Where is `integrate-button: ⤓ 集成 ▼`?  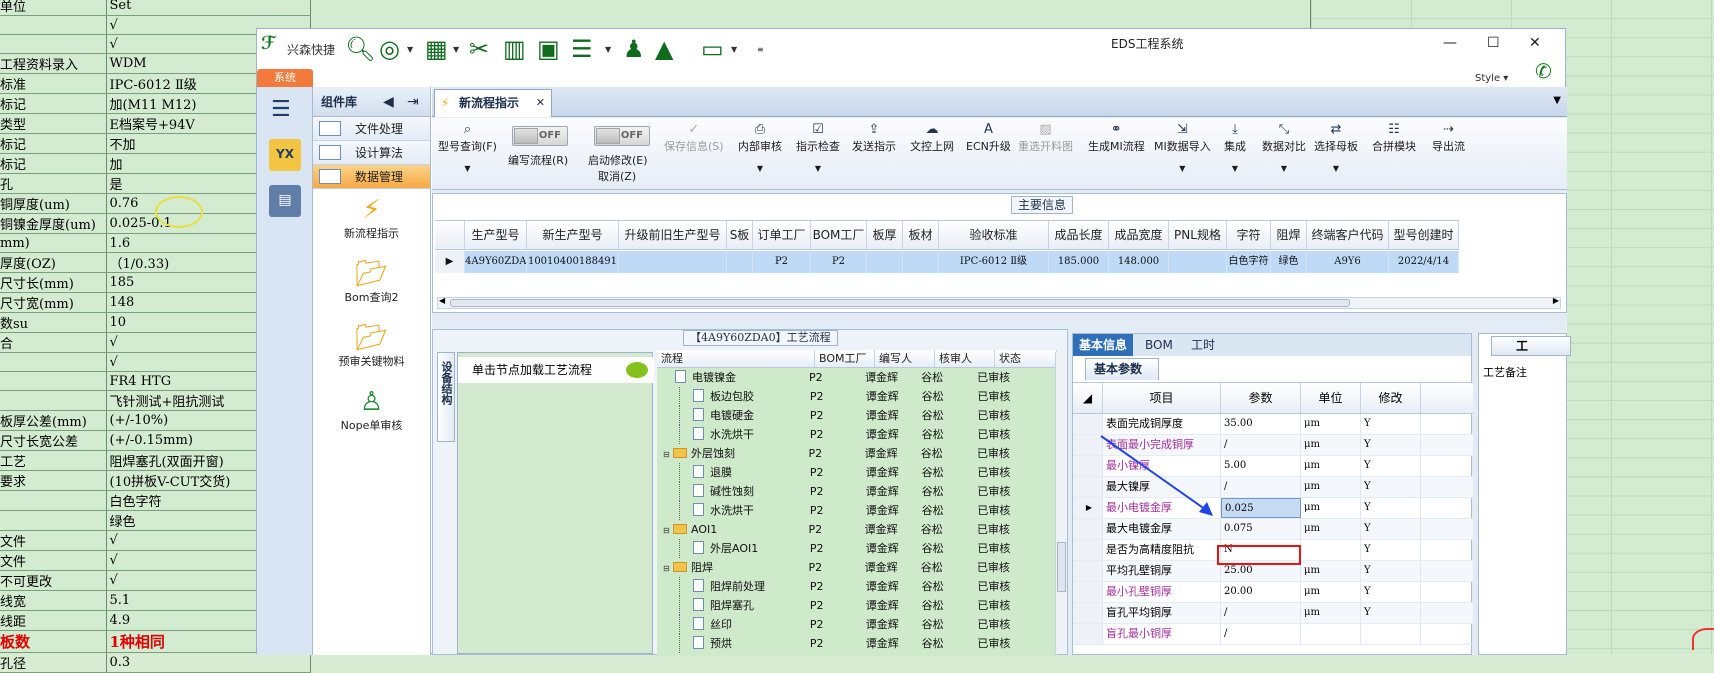
integrate-button: ⤓ 集成 ▼ is located at coordinates (1235, 147).